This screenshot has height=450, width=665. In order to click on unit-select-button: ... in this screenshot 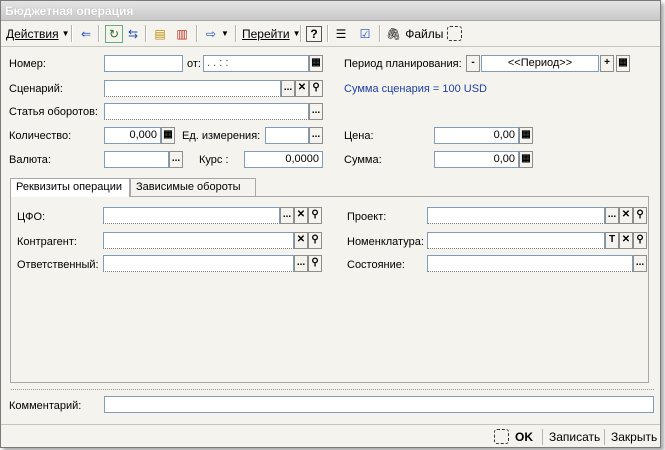, I will do `click(316, 135)`.